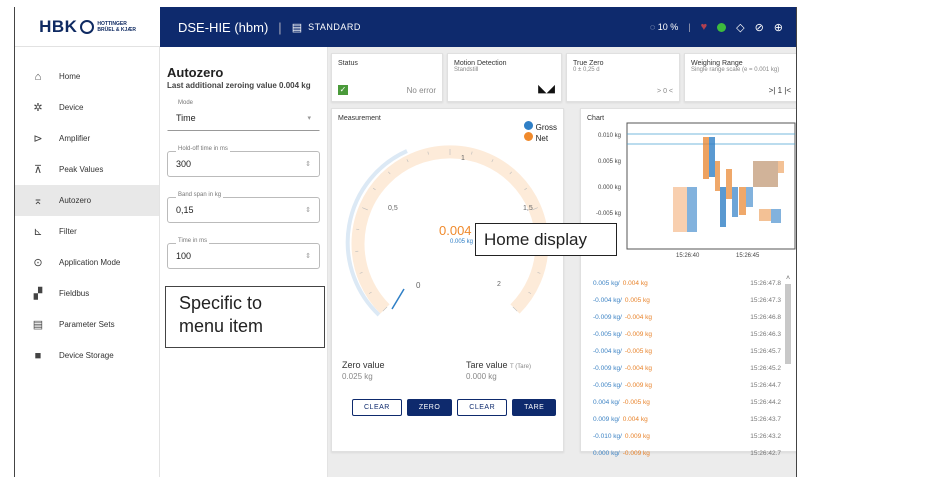 This screenshot has height=477, width=941. I want to click on sidebar-item-autozero: ⌅ Autozero, so click(87, 200).